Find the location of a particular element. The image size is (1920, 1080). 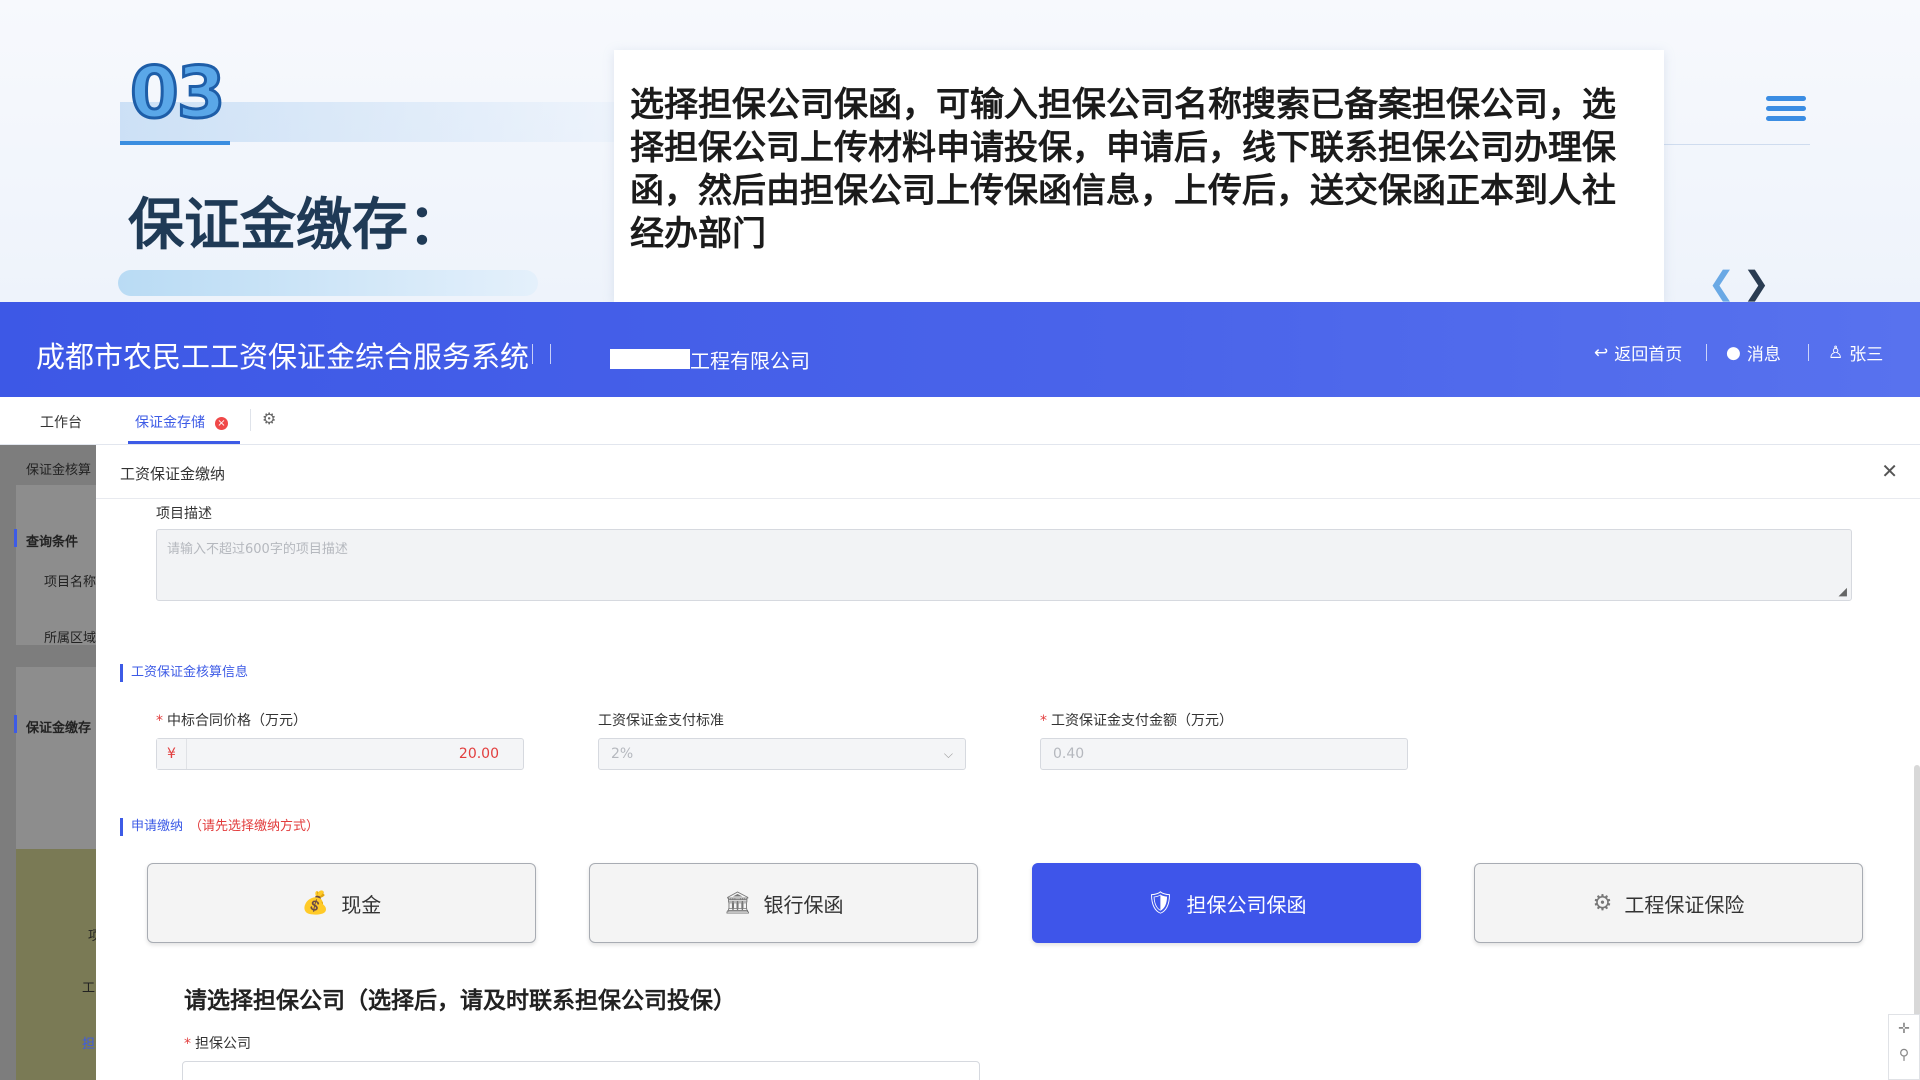

user-name: 张三 is located at coordinates (1866, 355).